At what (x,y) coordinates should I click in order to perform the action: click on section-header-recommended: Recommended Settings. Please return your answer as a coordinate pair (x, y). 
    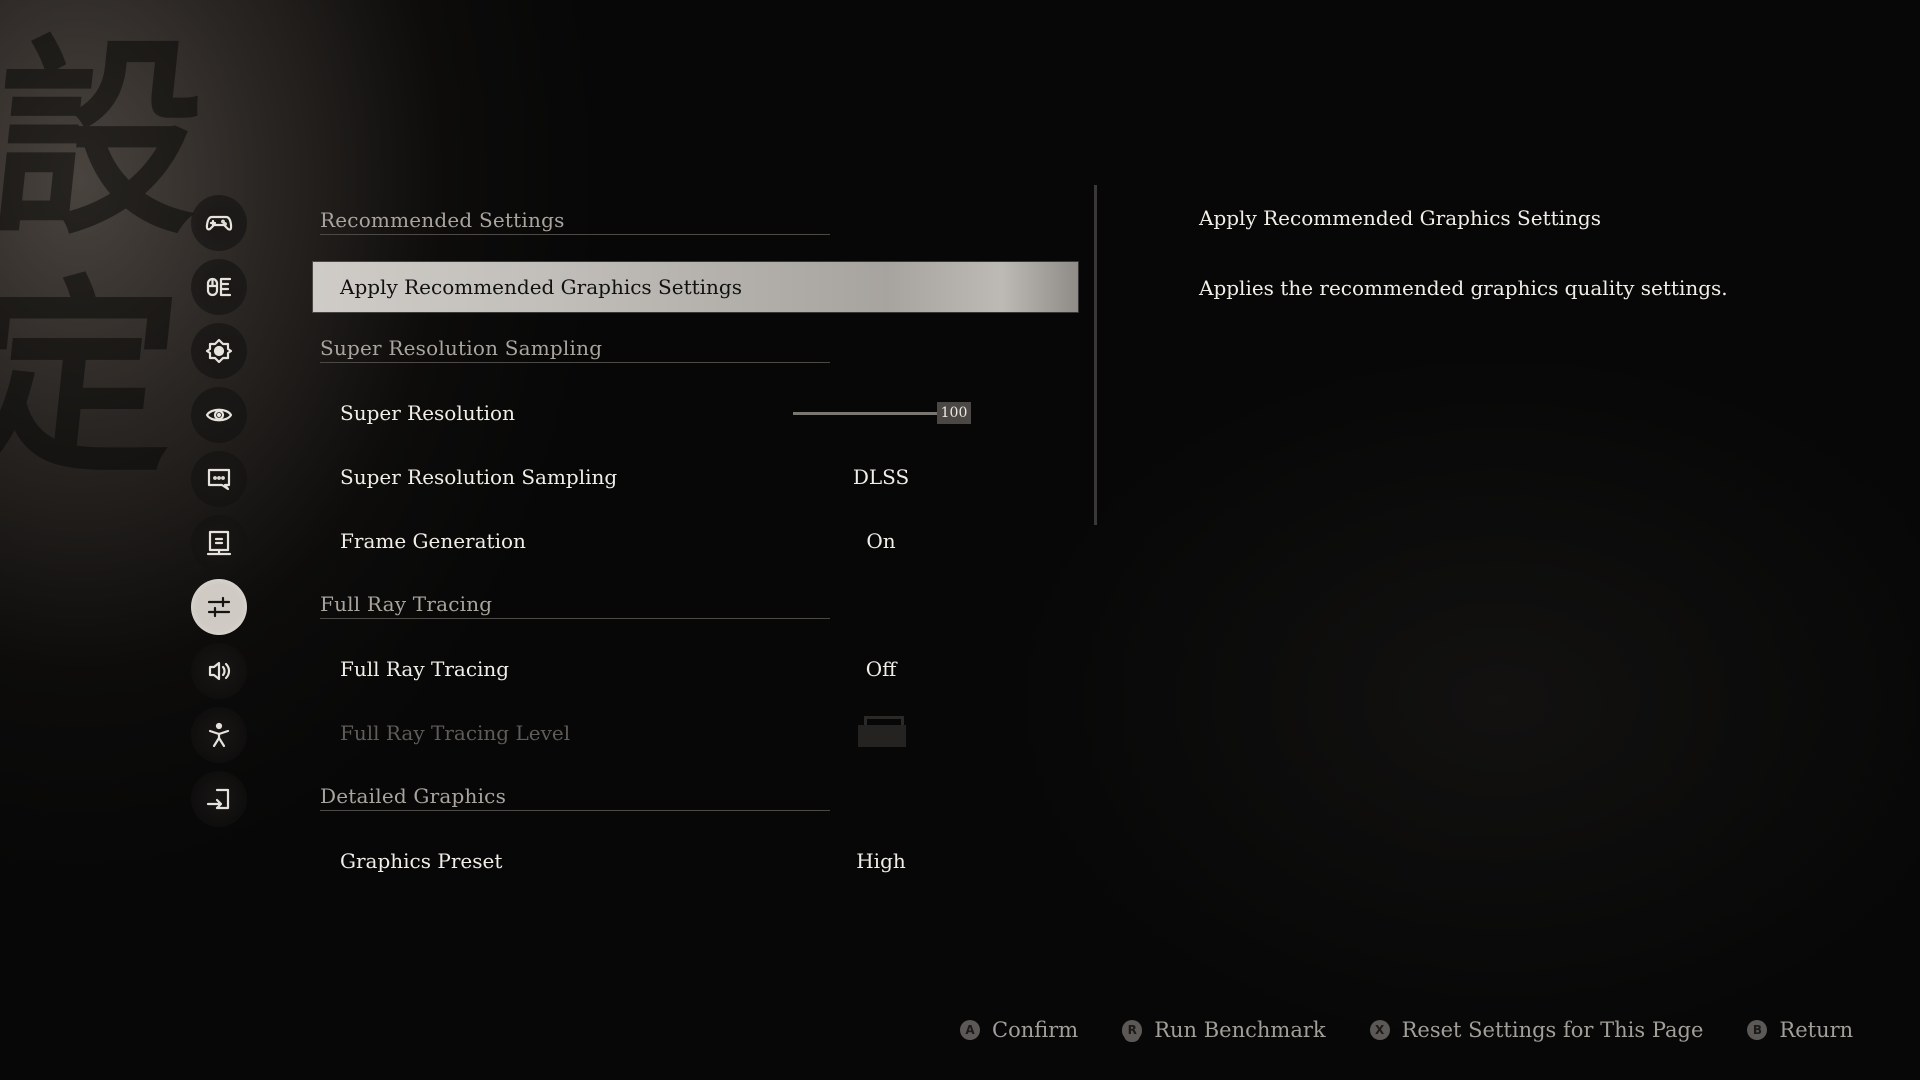
    Looking at the image, I should click on (575, 215).